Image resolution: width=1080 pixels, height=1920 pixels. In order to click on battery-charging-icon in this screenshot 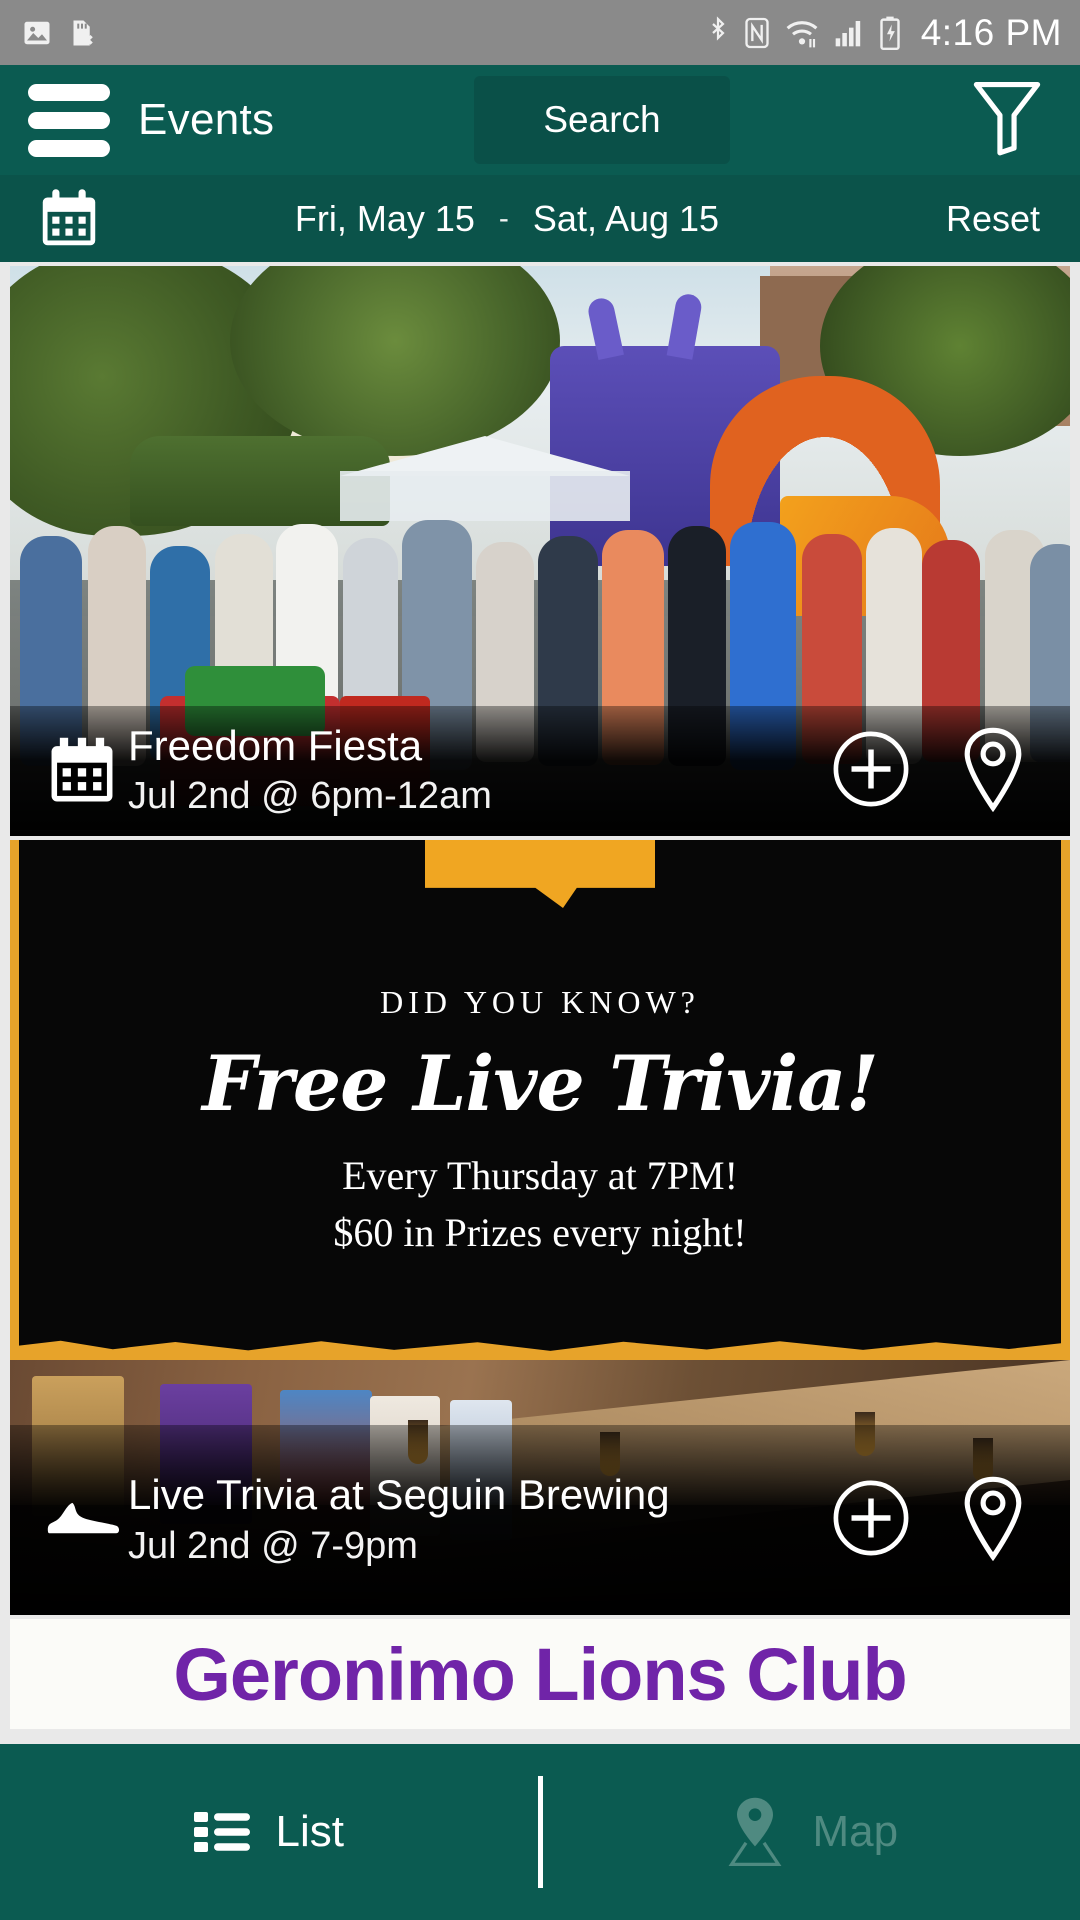, I will do `click(889, 33)`.